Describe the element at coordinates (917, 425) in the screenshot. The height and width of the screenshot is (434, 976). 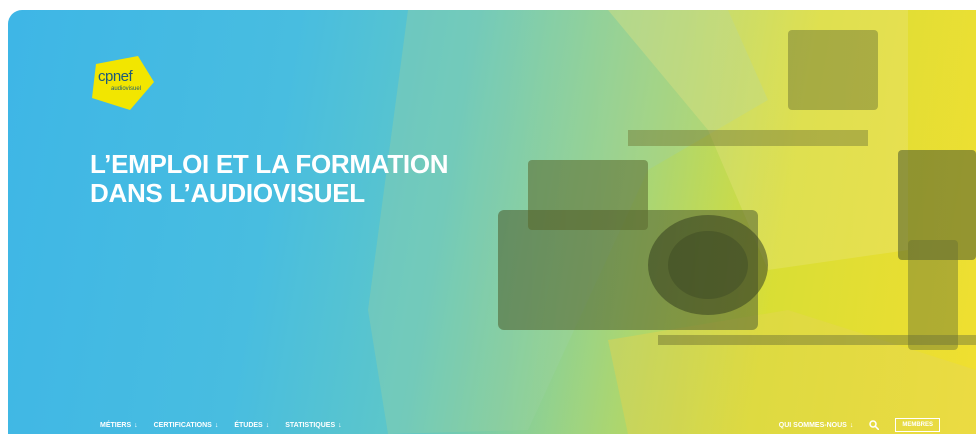
I see `members-button: MEMBRES` at that location.